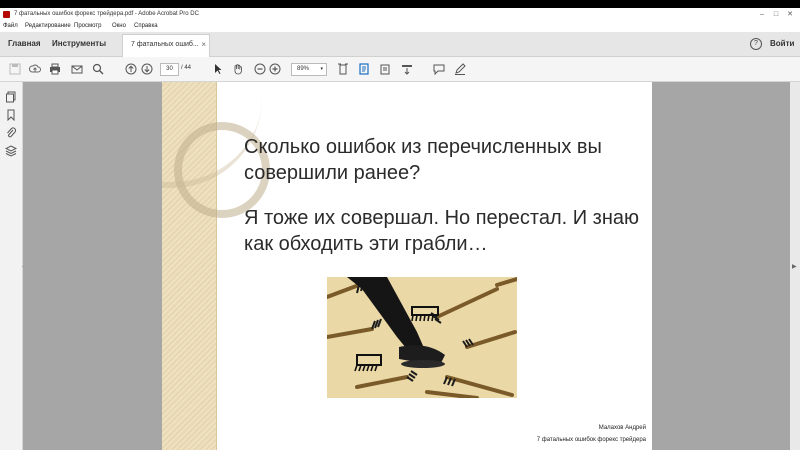  I want to click on maximize-button: □, so click(776, 14).